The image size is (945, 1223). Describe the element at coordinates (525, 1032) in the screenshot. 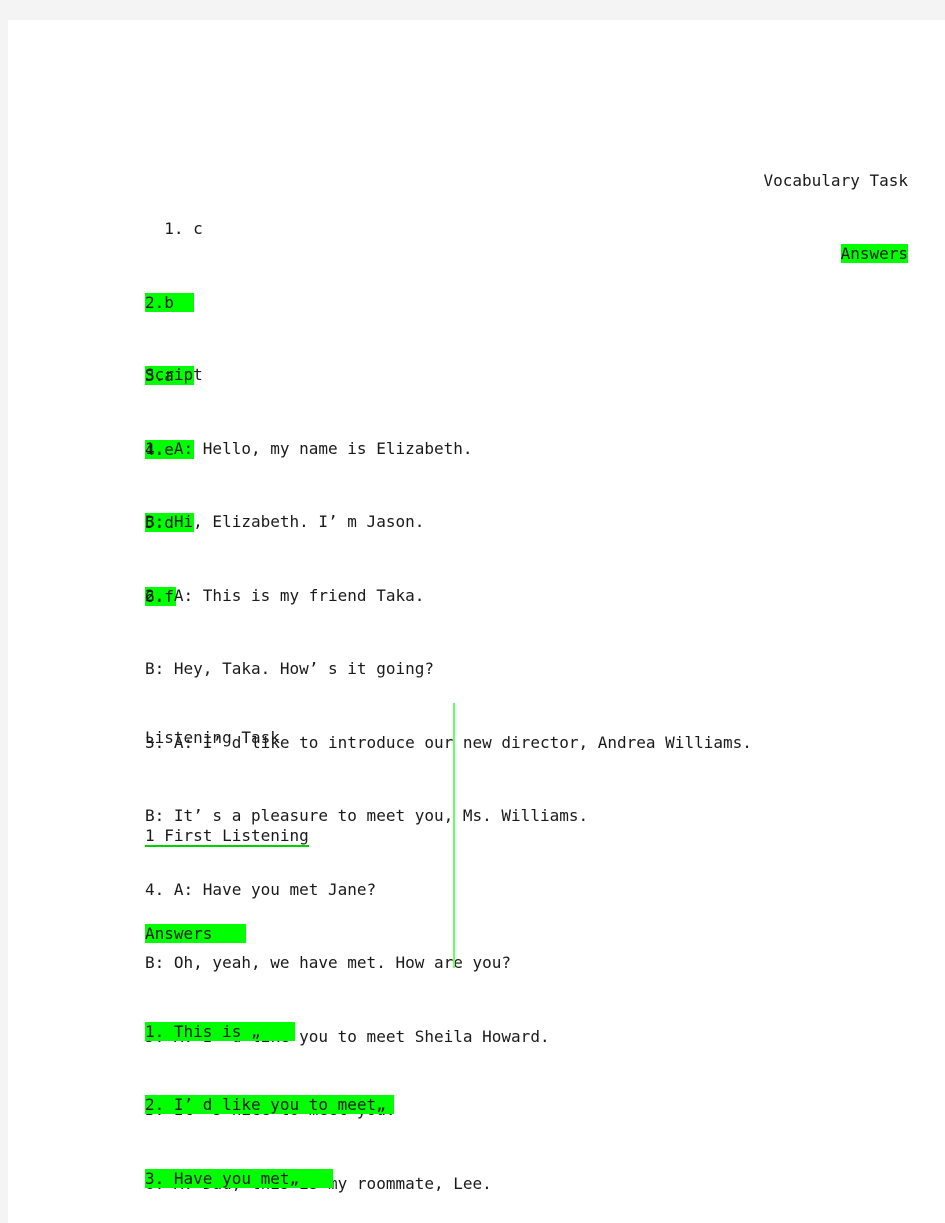

I see `first-listening-answer-1: 1. This is „` at that location.